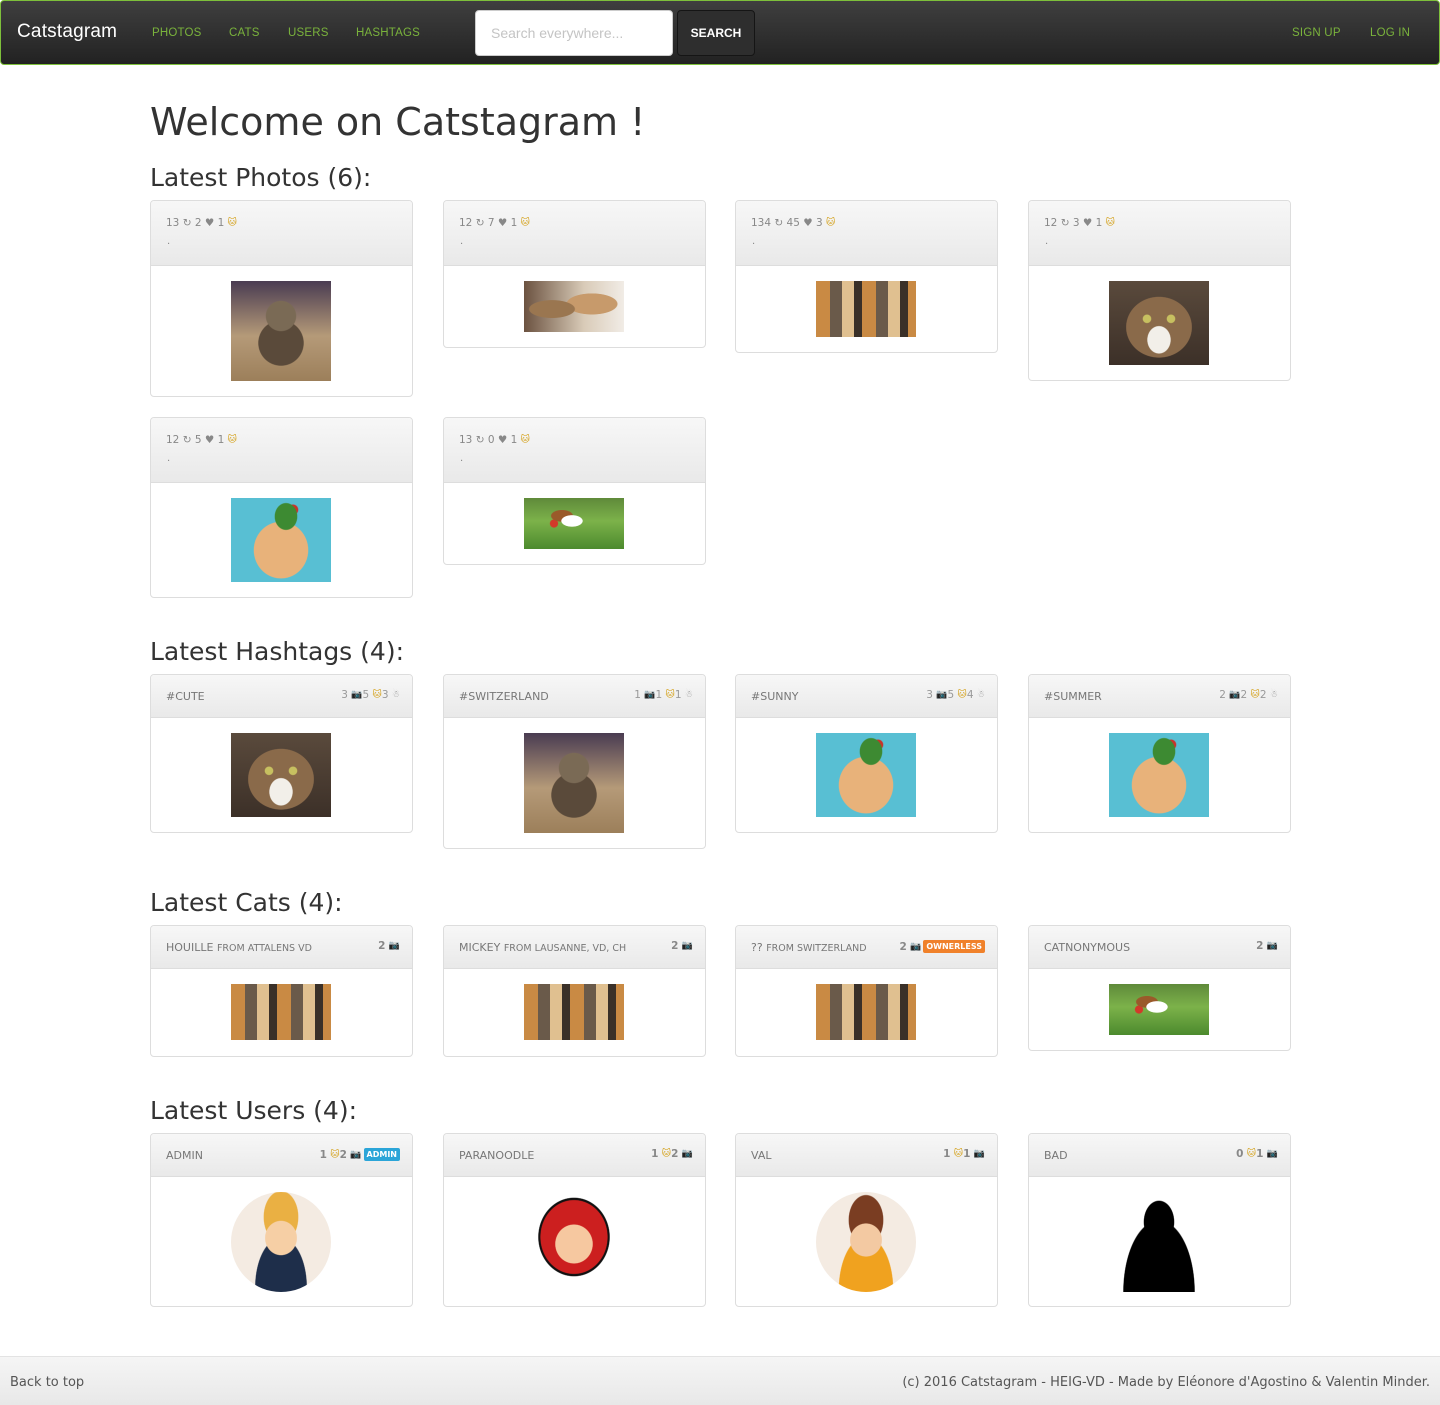 This screenshot has height=1405, width=1440. I want to click on photo-card: 134 ↻ 45 ♥ 3 🐱 ., so click(866, 276).